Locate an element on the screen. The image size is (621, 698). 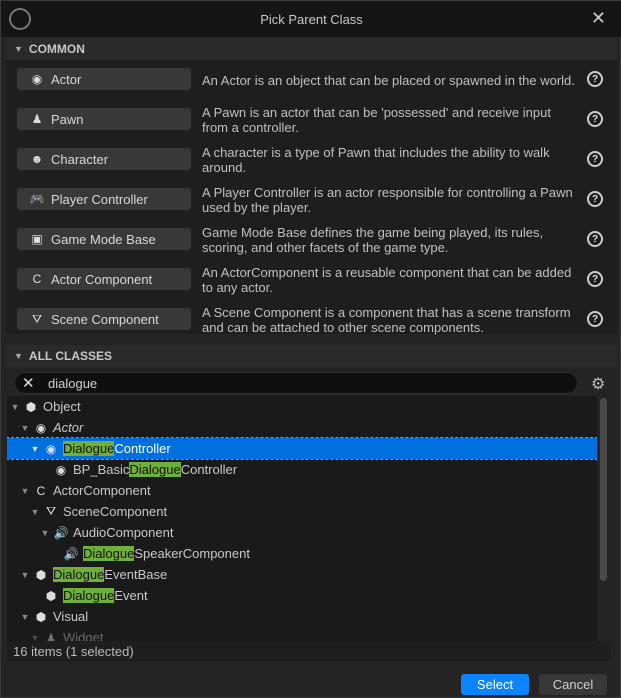
label-prefix: Actor is located at coordinates (68, 427).